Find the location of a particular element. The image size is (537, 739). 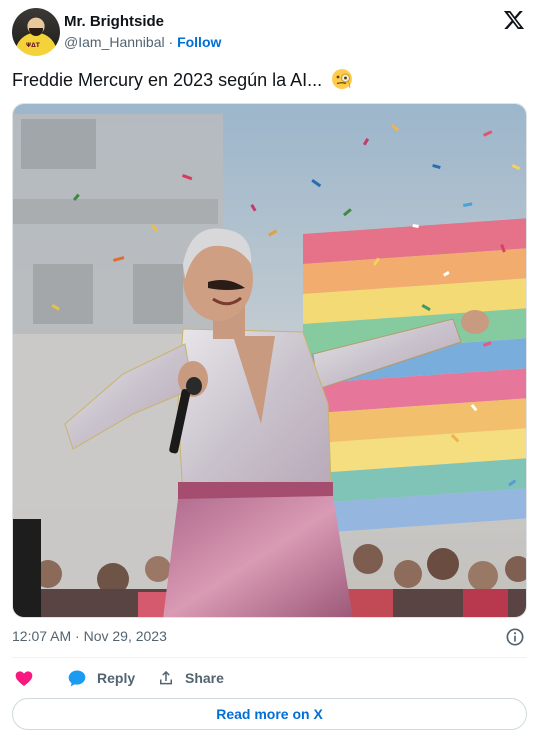

reply-button: Reply is located at coordinates (101, 678).